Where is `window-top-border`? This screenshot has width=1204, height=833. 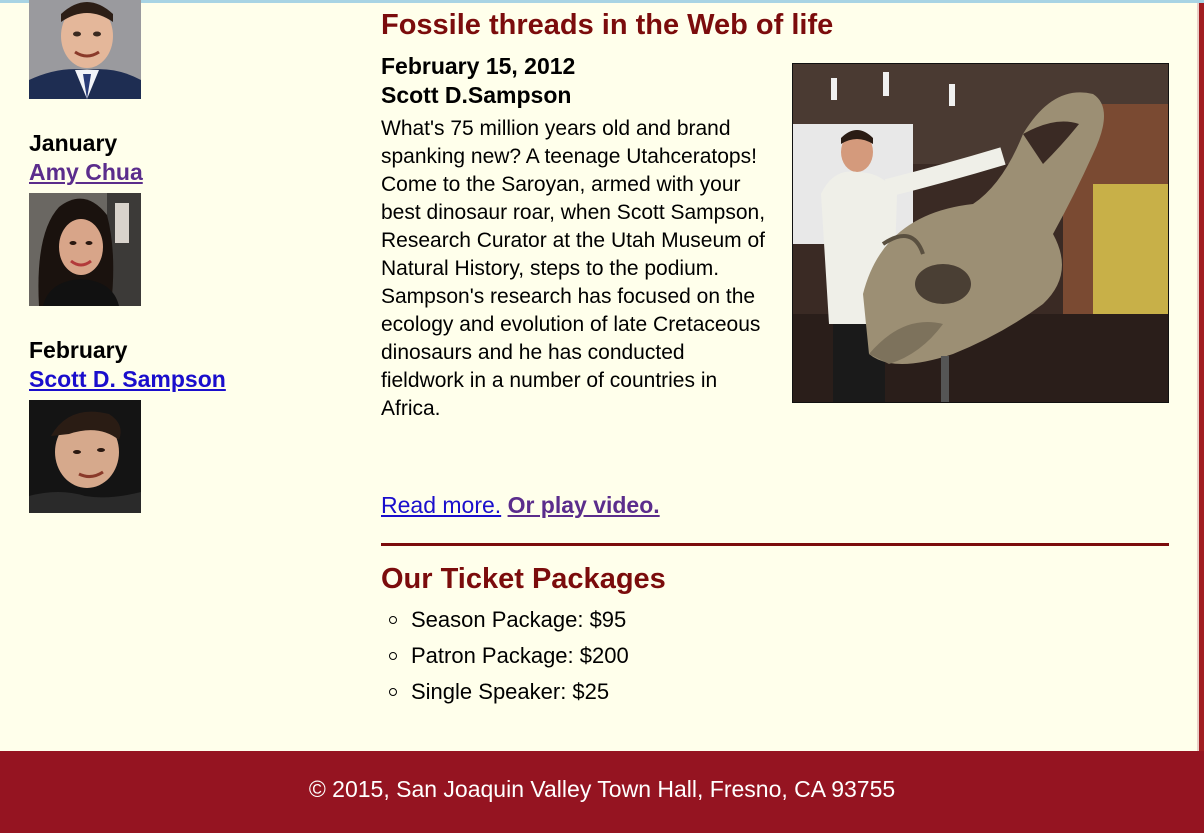 window-top-border is located at coordinates (602, 1).